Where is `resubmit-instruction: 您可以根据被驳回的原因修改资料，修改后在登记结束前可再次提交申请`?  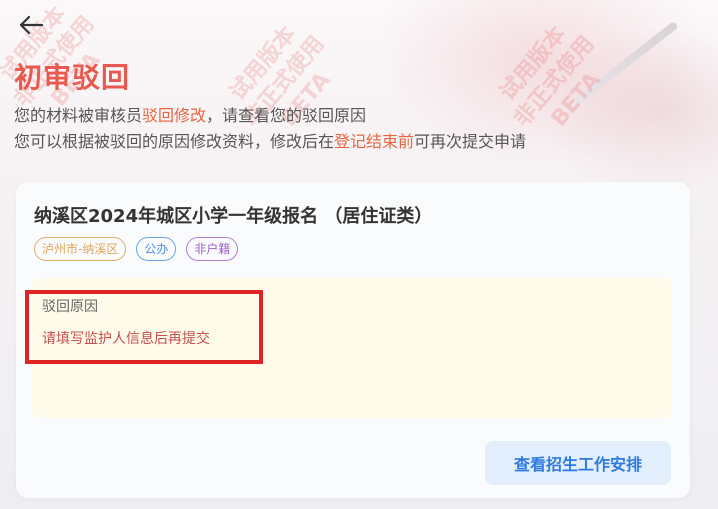
resubmit-instruction: 您可以根据被驳回的原因修改资料，修改后在登记结束前可再次提交申请 is located at coordinates (270, 140).